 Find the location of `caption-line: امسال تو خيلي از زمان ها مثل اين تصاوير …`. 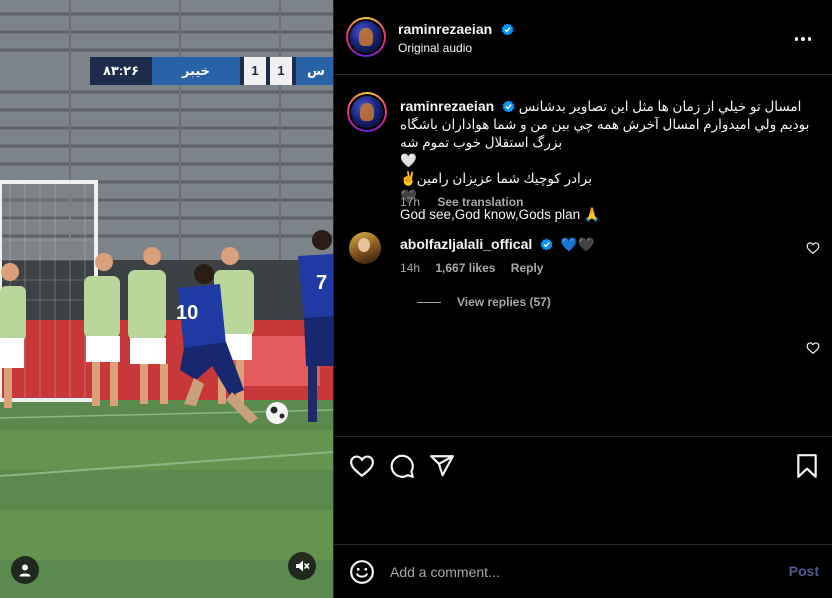

caption-line: امسال تو خيلي از زمان ها مثل اين تصاوير … is located at coordinates (660, 106).